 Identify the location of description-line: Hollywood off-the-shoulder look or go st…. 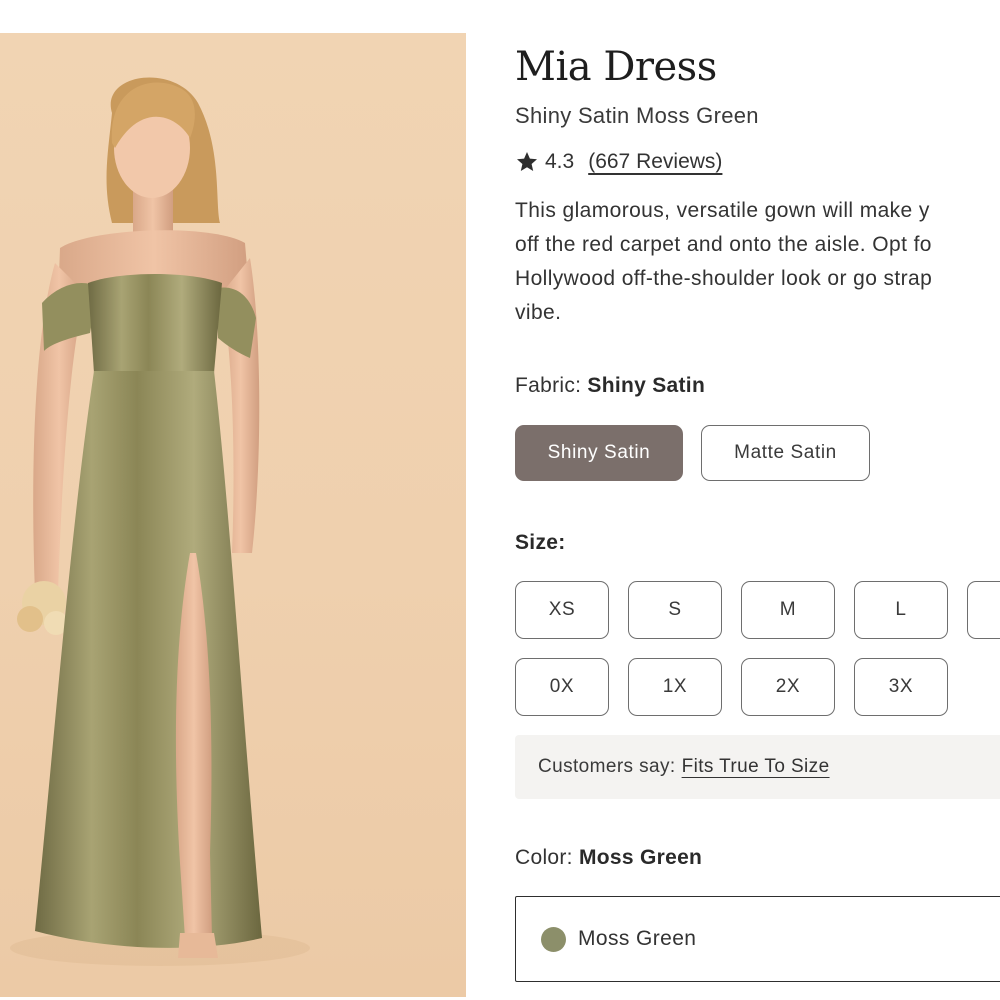
(724, 278).